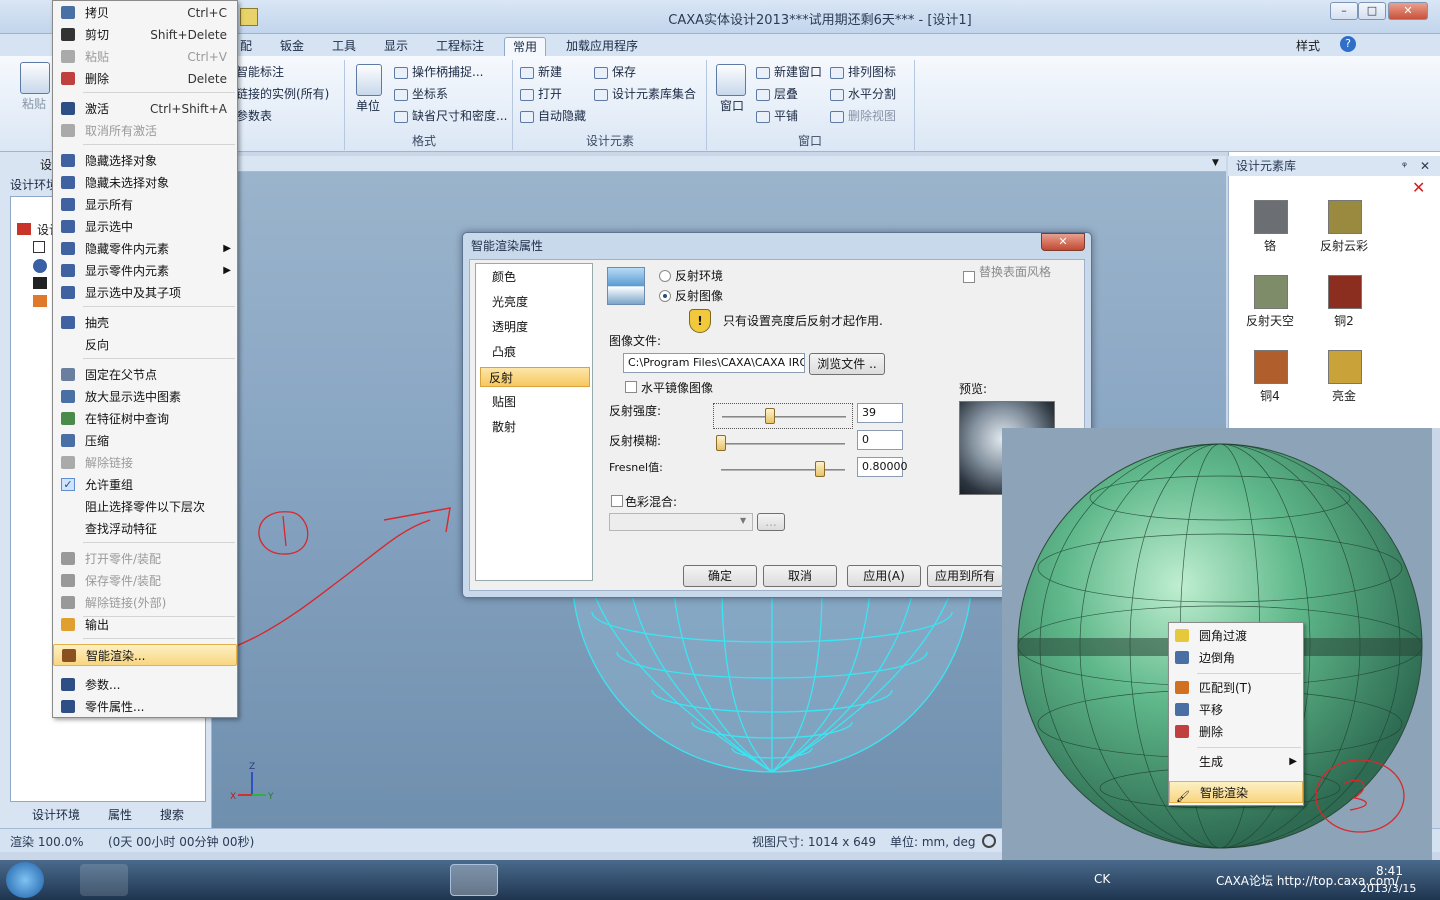 This screenshot has width=1440, height=900. What do you see at coordinates (1345, 292) in the screenshot?
I see `swatch-copper2` at bounding box center [1345, 292].